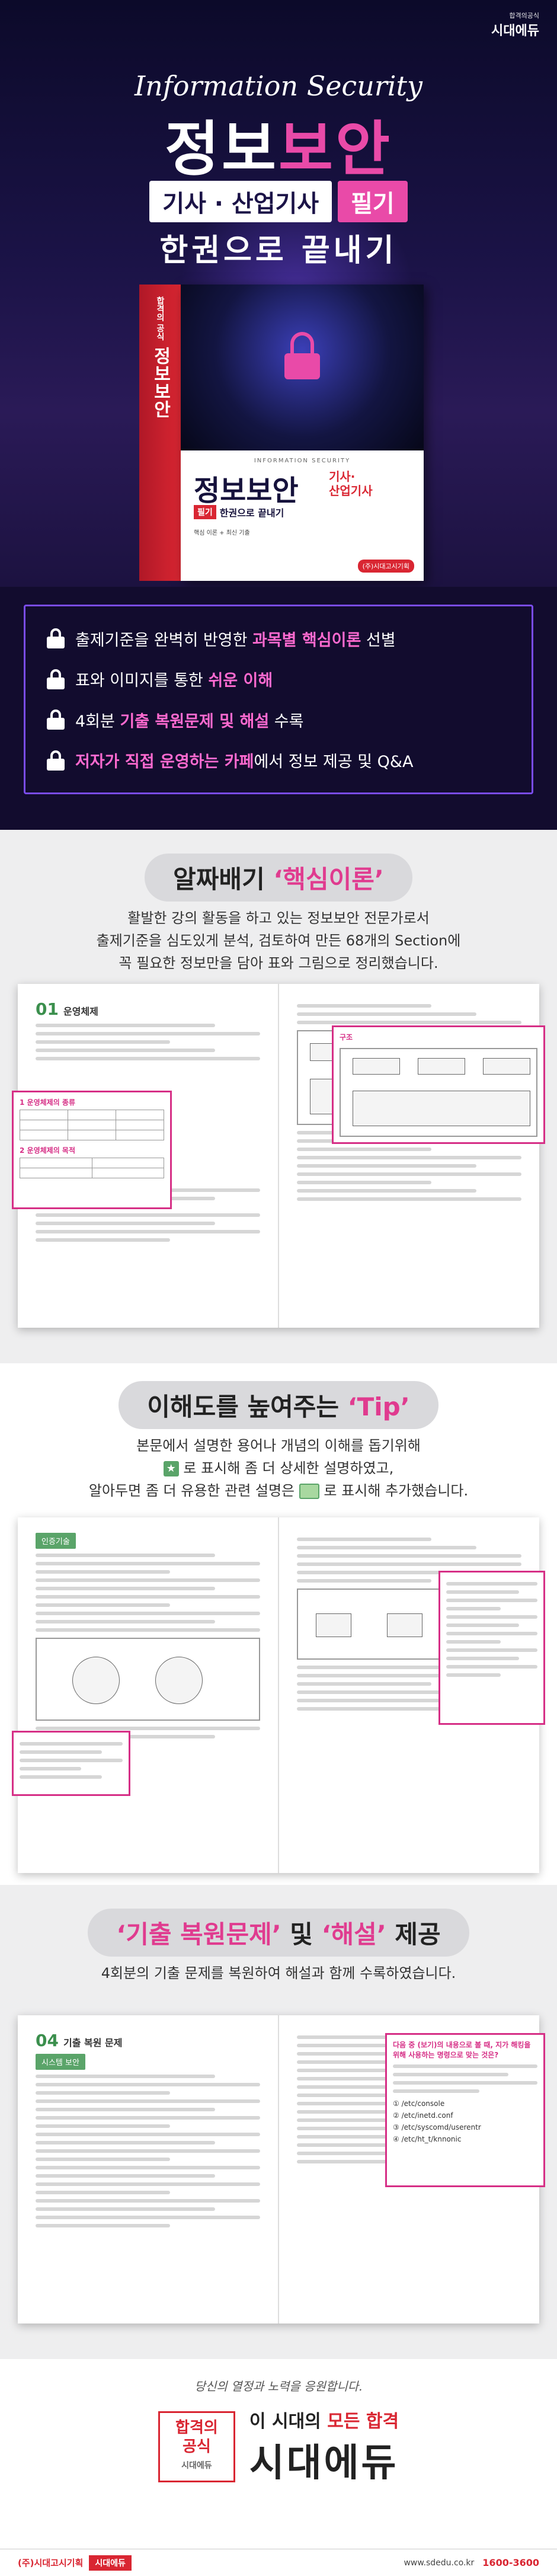  I want to click on book-spine: 합격의 공식 정보보안, so click(160, 433).